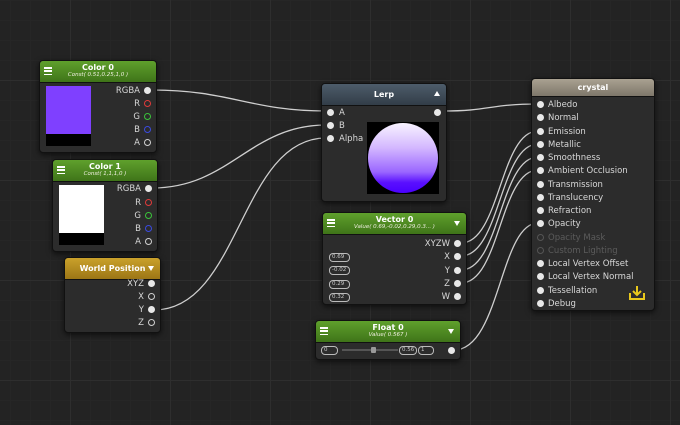  What do you see at coordinates (351, 139) in the screenshot?
I see `lerp-input-alpha: Alpha` at bounding box center [351, 139].